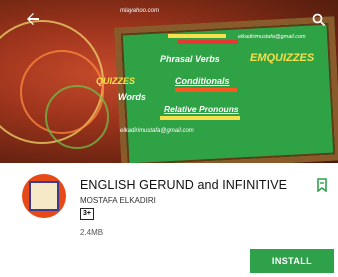 The image size is (338, 277). What do you see at coordinates (140, 11) in the screenshot?
I see `banner-email-top: mlayahoo.com` at bounding box center [140, 11].